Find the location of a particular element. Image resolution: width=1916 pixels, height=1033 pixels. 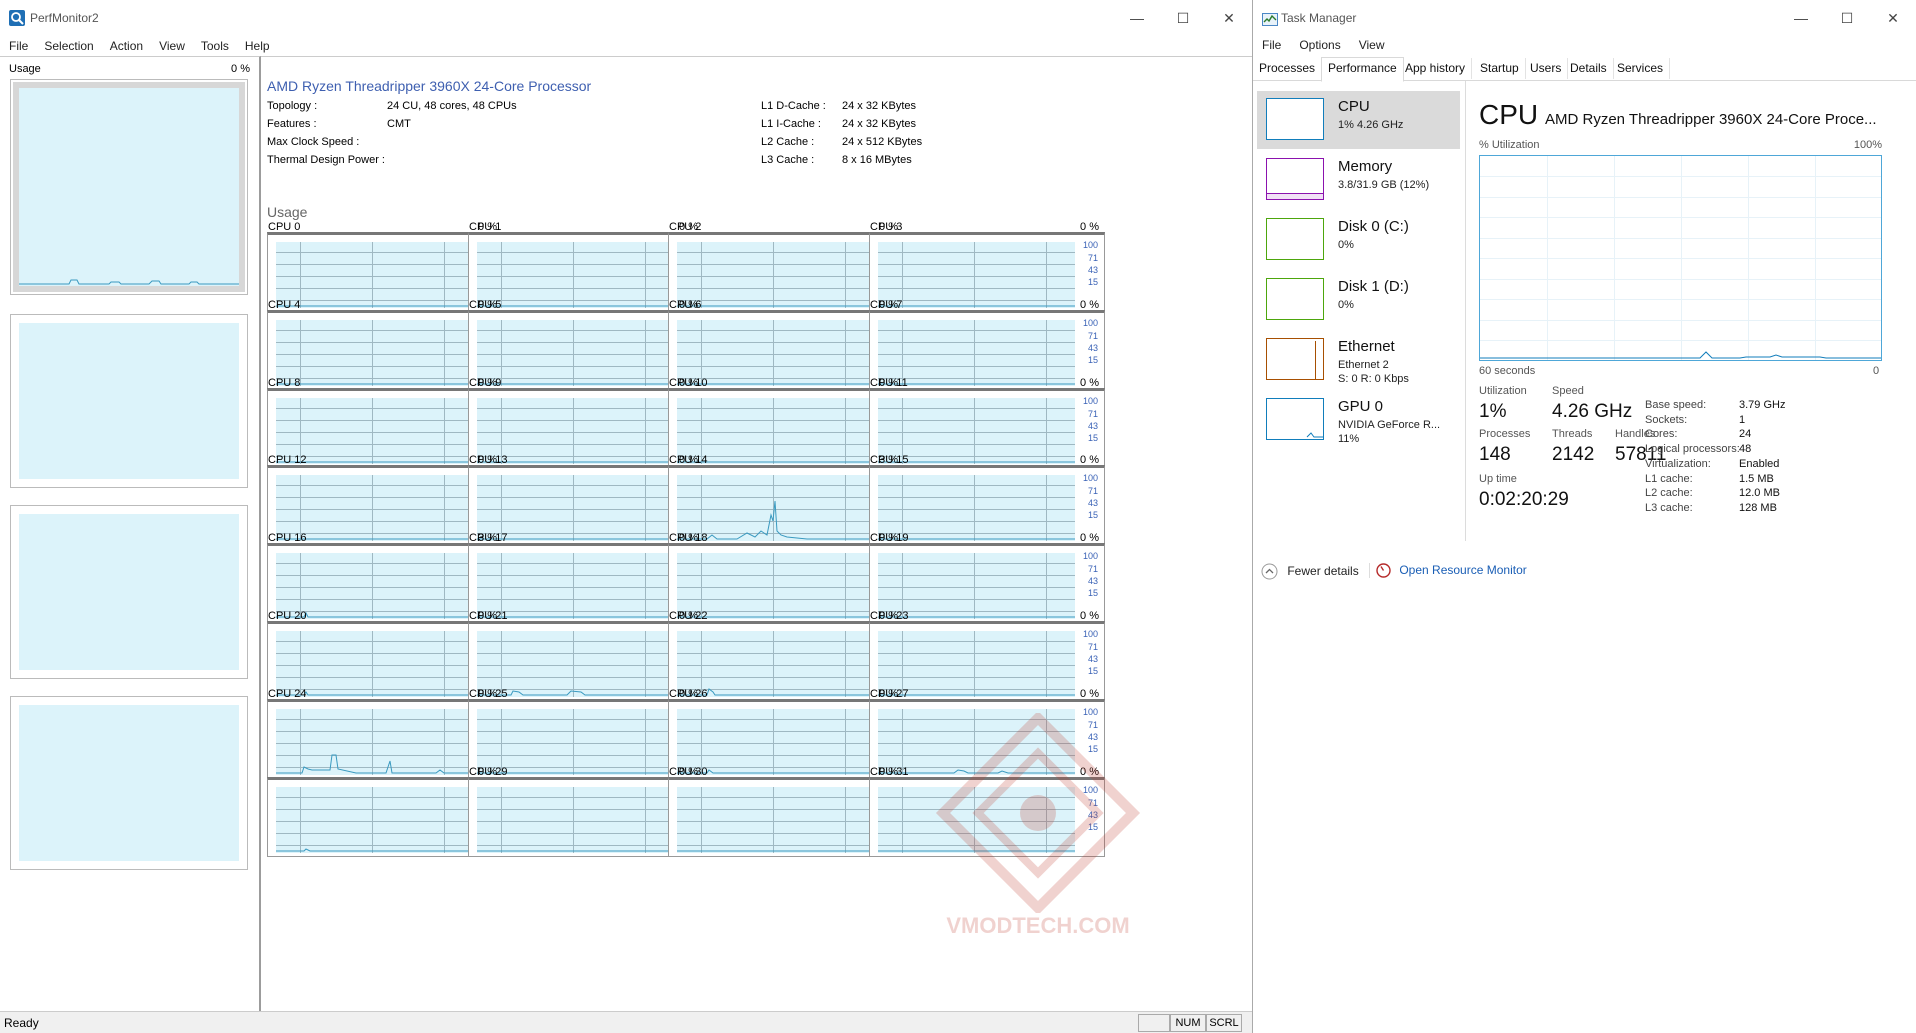

info-key: L3 Cache : is located at coordinates (788, 160).